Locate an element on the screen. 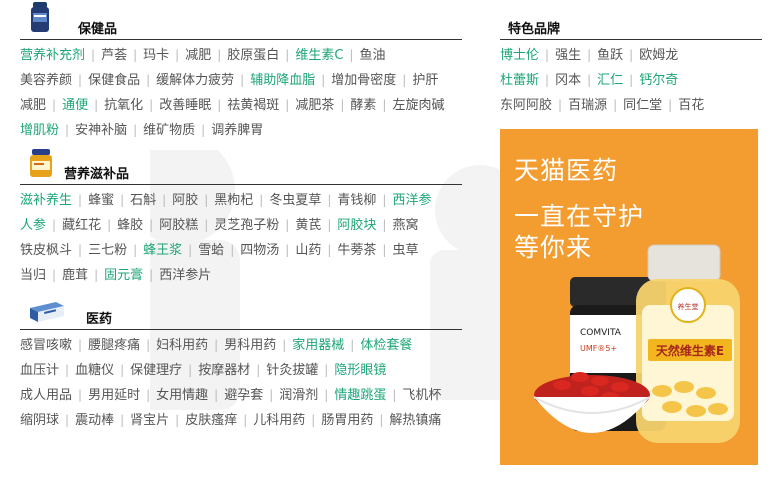 The width and height of the screenshot is (780, 500). keyword-link: 虫草 is located at coordinates (405, 250).